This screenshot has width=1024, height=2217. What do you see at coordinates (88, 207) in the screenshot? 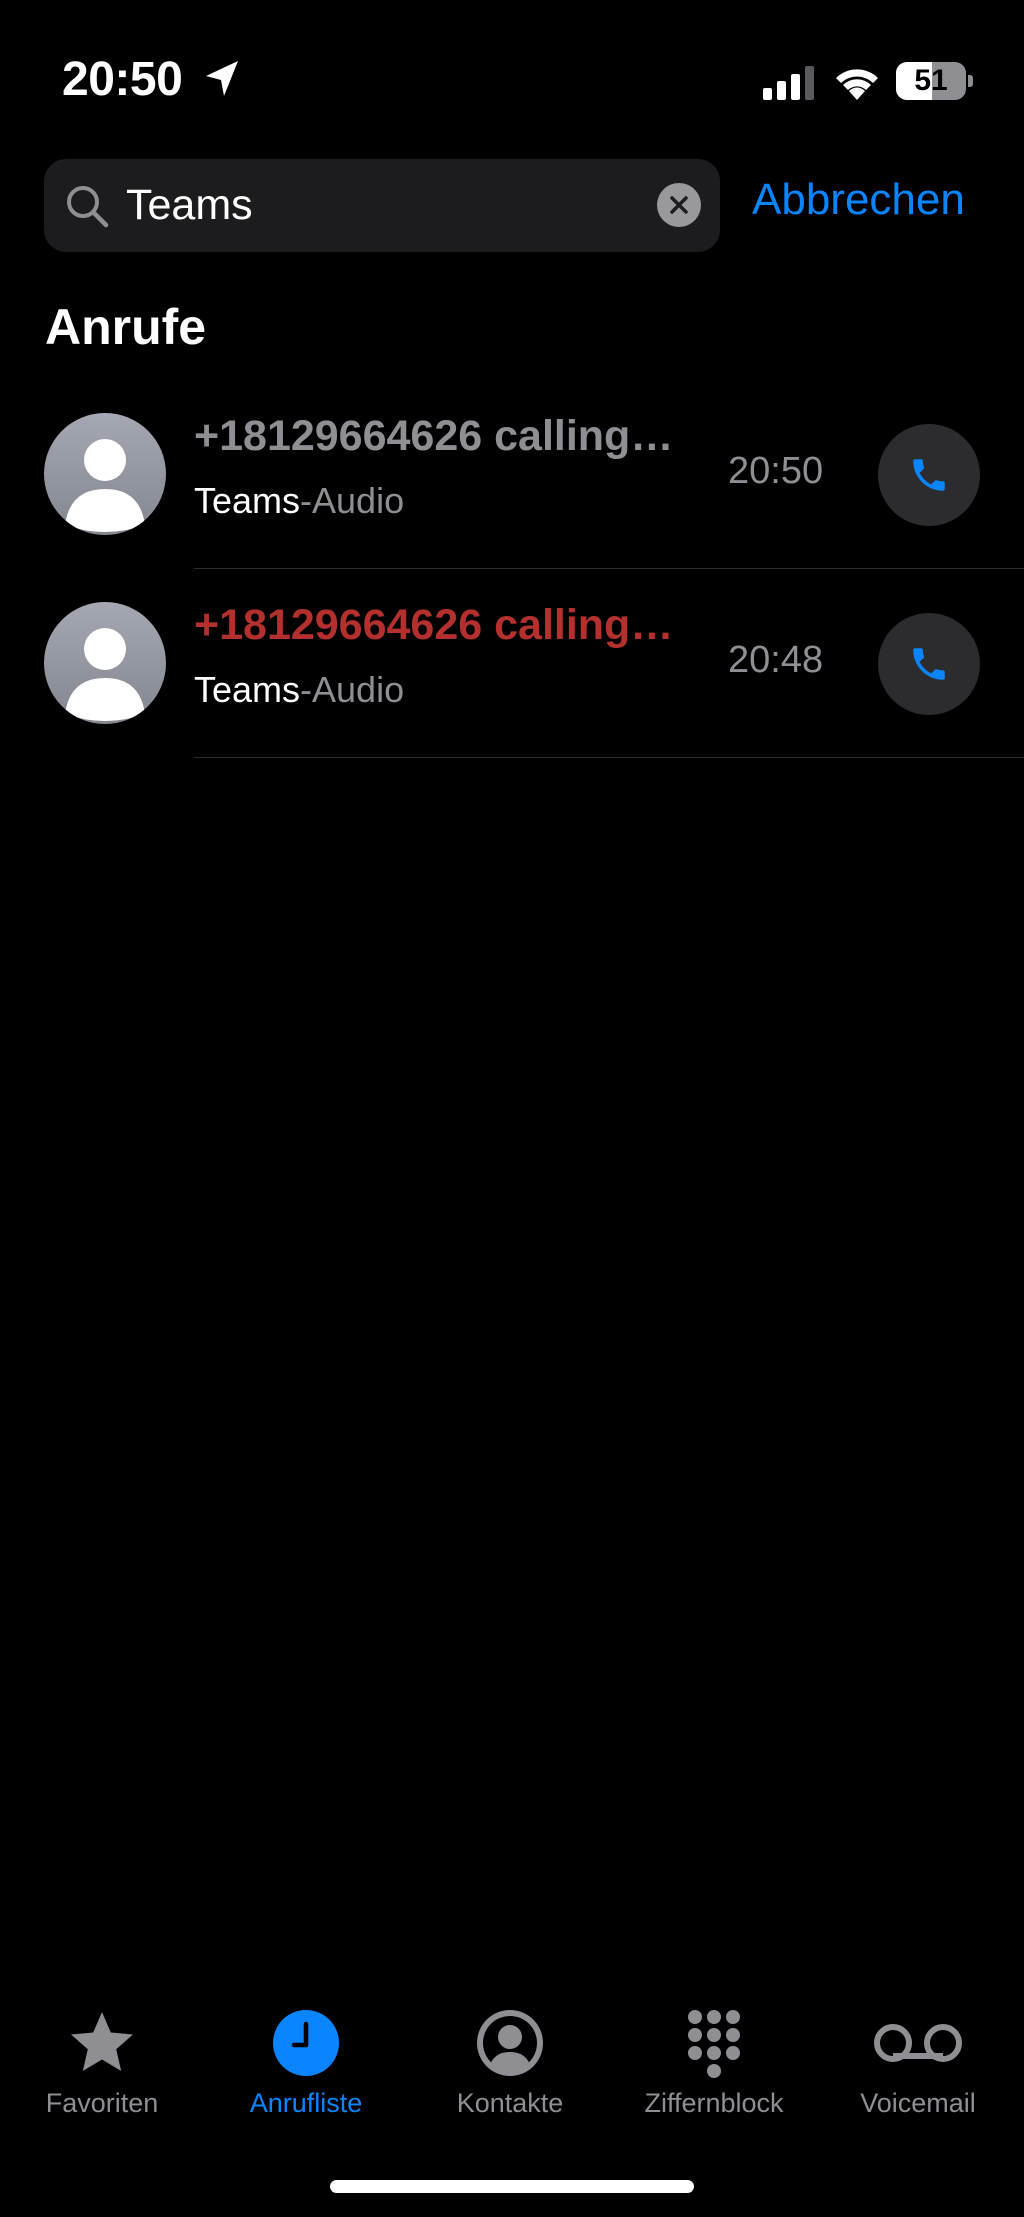
I see `search-icon` at bounding box center [88, 207].